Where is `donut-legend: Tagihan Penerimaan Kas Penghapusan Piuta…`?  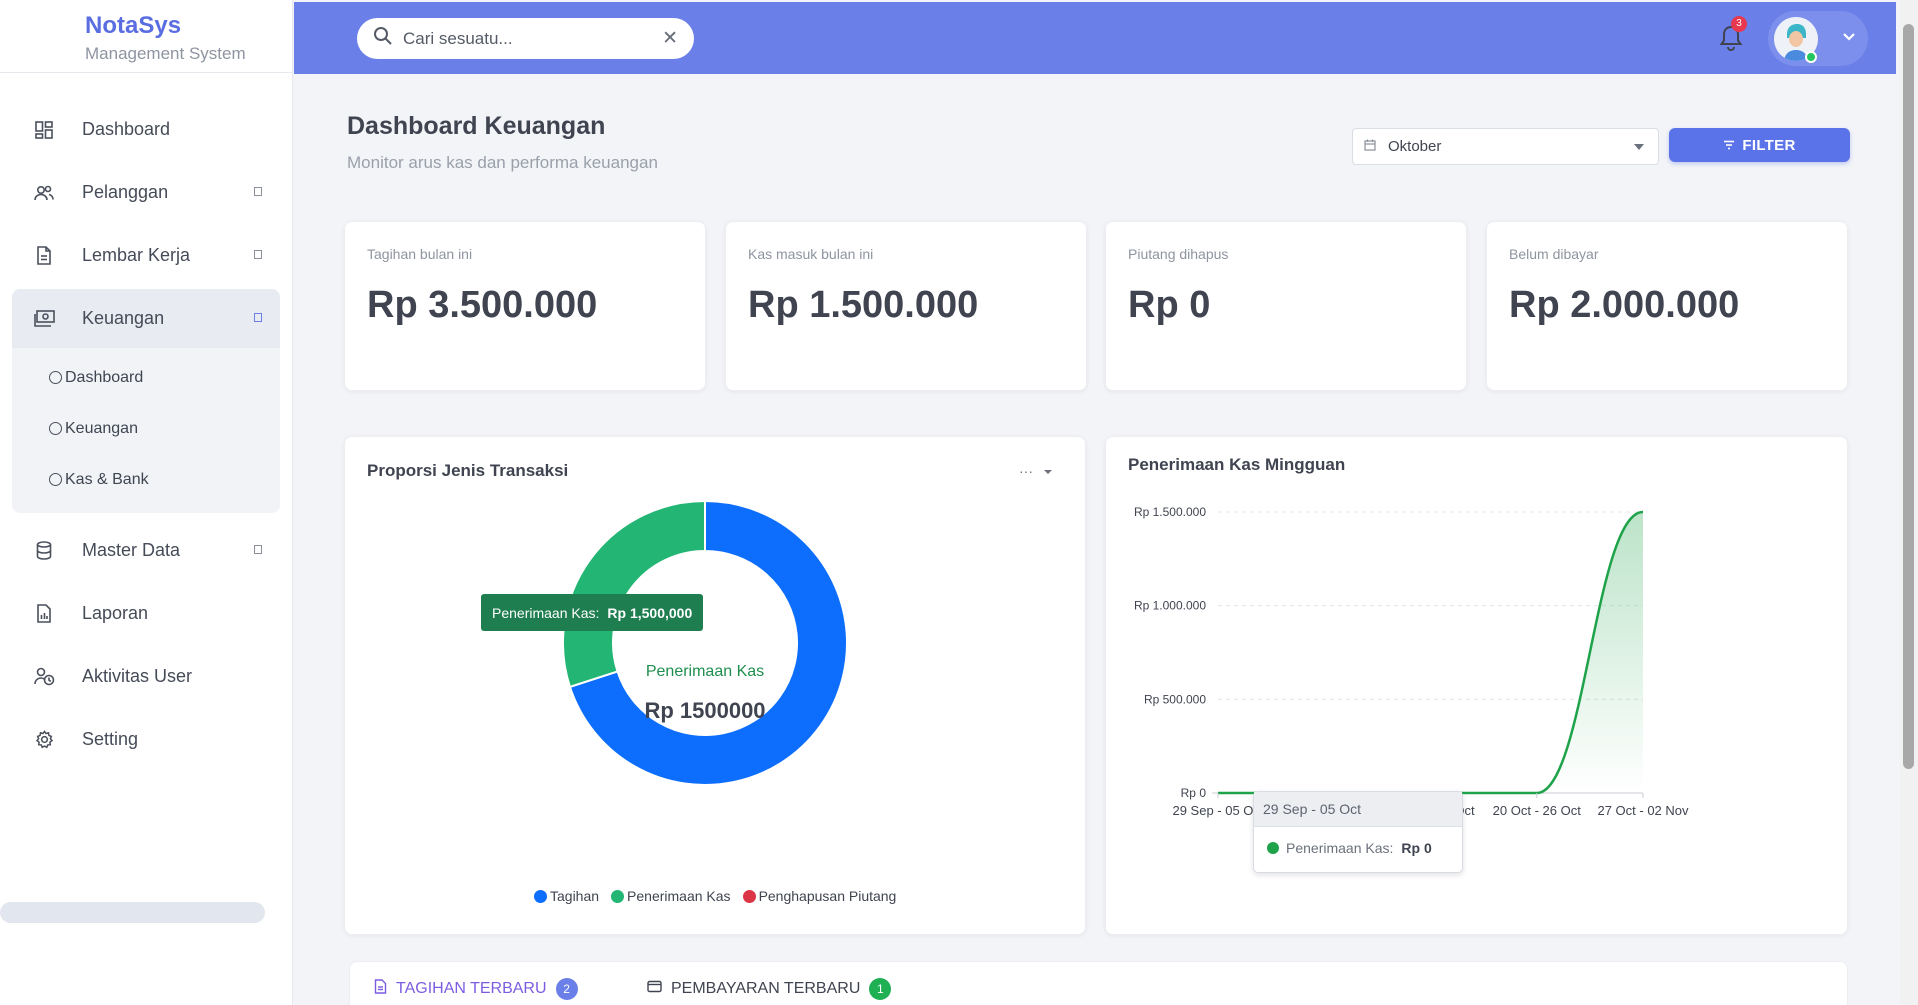
donut-legend: Tagihan Penerimaan Kas Penghapusan Piuta… is located at coordinates (721, 896).